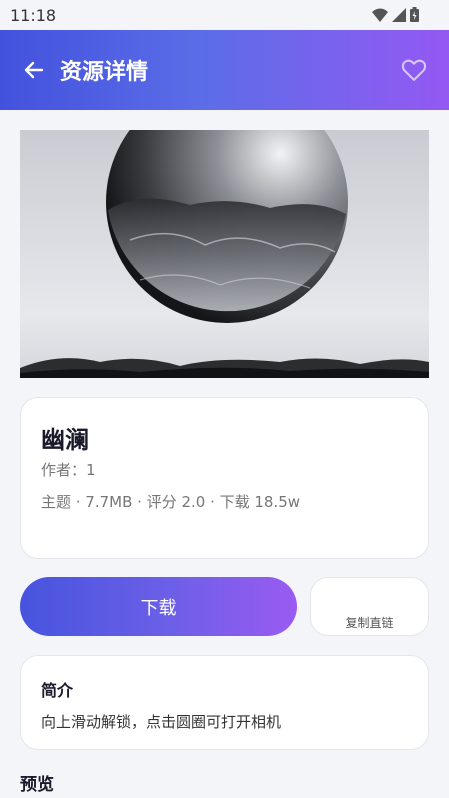  Describe the element at coordinates (414, 70) in the screenshot. I see `heart-icon` at that location.